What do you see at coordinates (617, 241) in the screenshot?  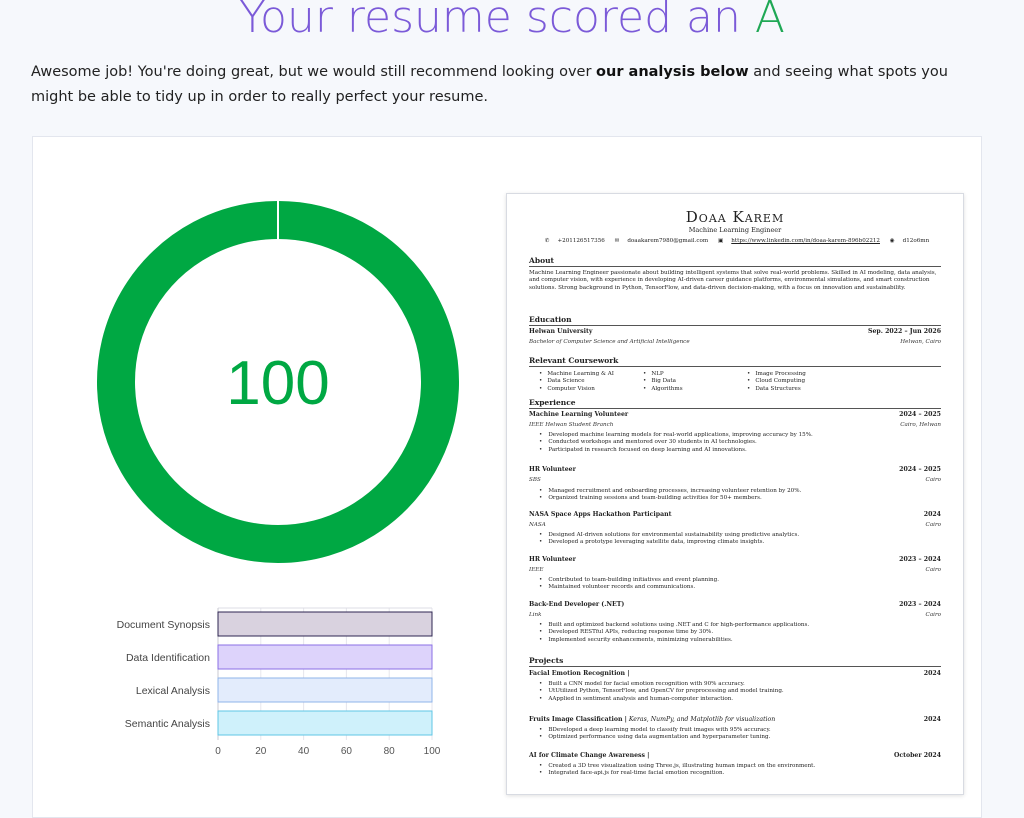 I see `mail-icon: ✉` at bounding box center [617, 241].